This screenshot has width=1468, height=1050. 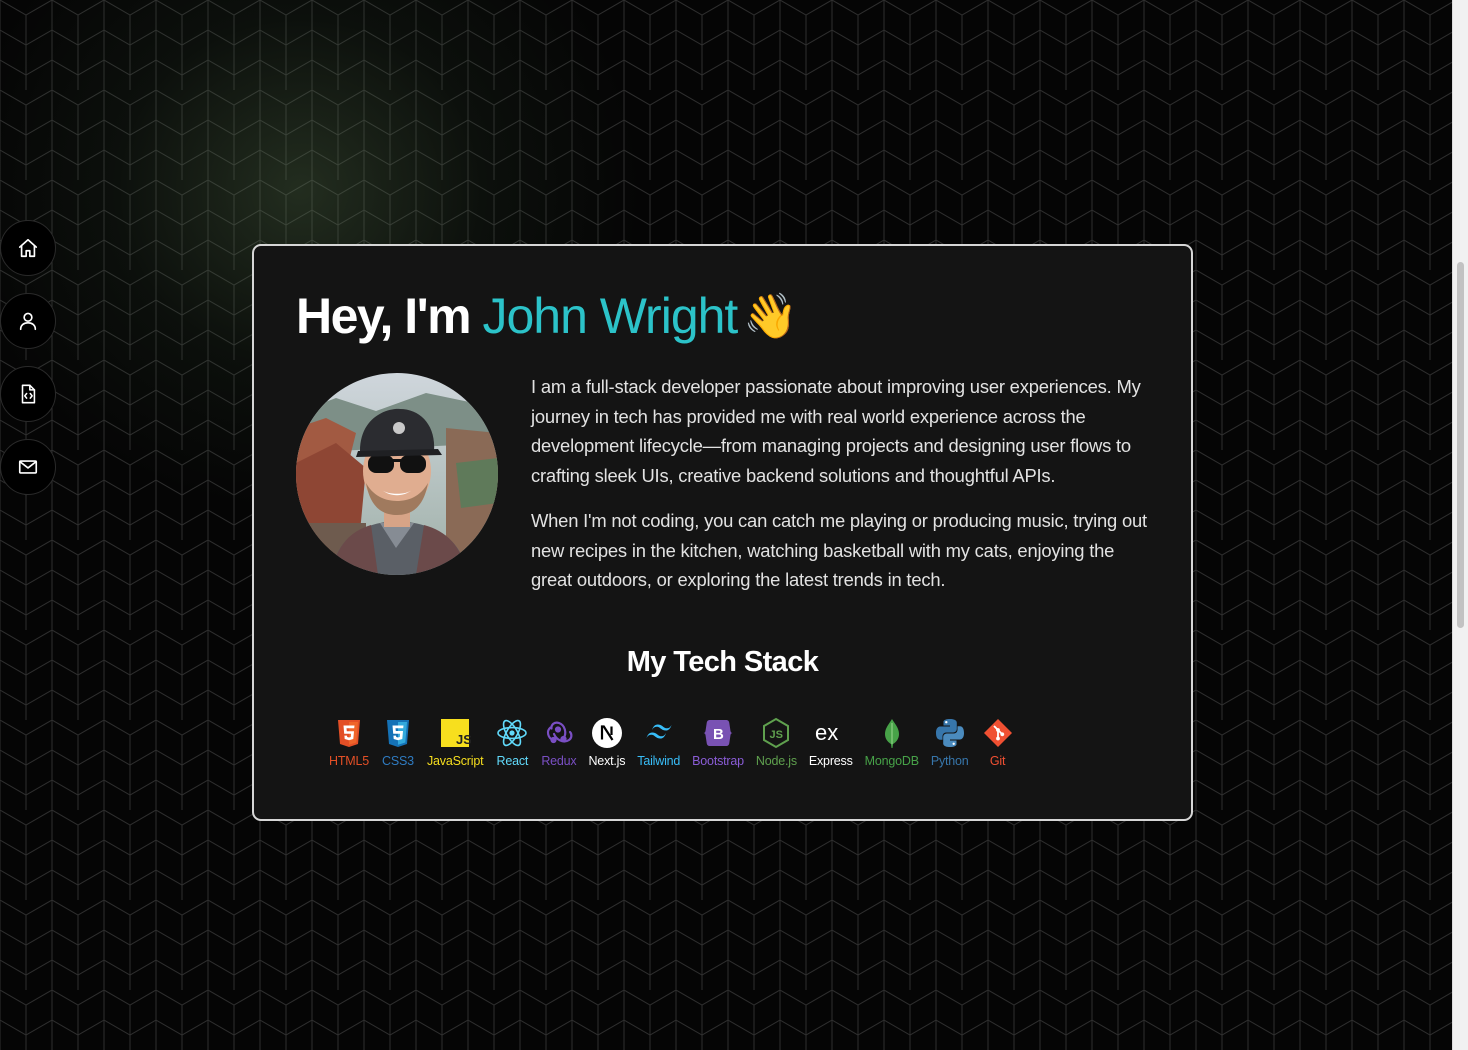 I want to click on tech-item-bootstrap: B Bootstrap, so click(x=718, y=742).